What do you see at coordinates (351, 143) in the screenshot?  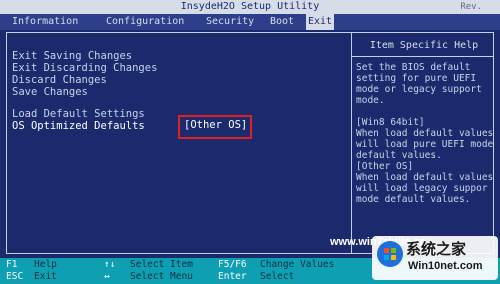 I see `panel-divider` at bounding box center [351, 143].